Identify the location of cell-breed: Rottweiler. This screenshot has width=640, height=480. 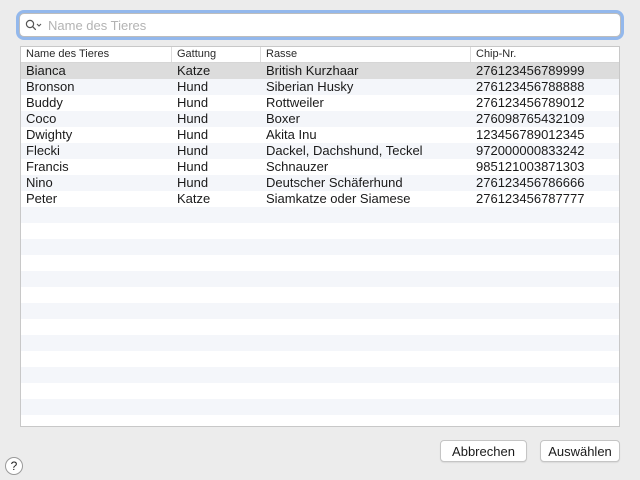
(295, 102).